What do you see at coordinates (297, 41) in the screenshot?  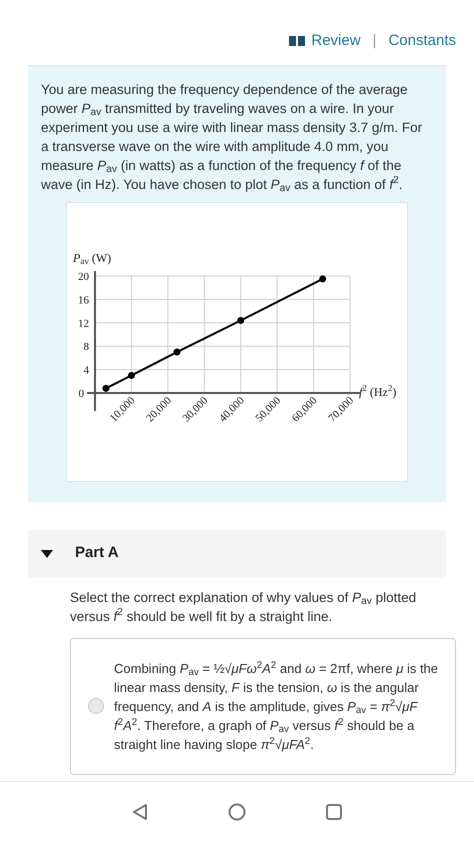 I see `book-icon` at bounding box center [297, 41].